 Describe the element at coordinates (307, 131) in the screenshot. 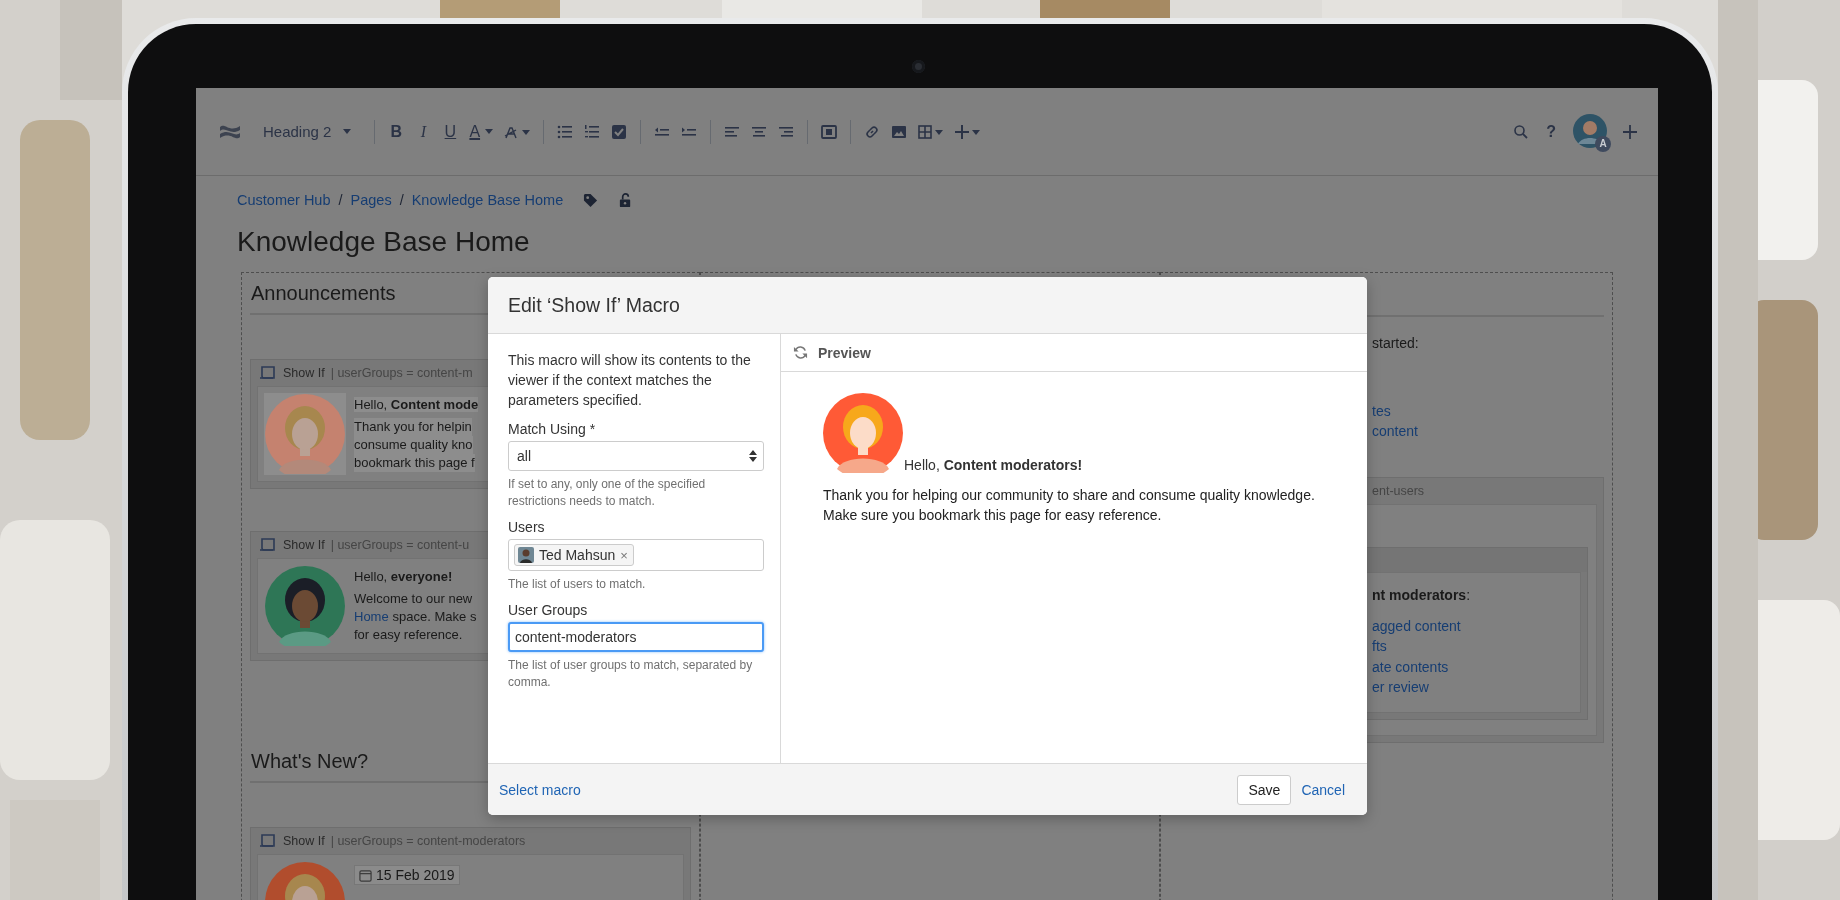

I see `style-dropdown: Heading 2` at that location.